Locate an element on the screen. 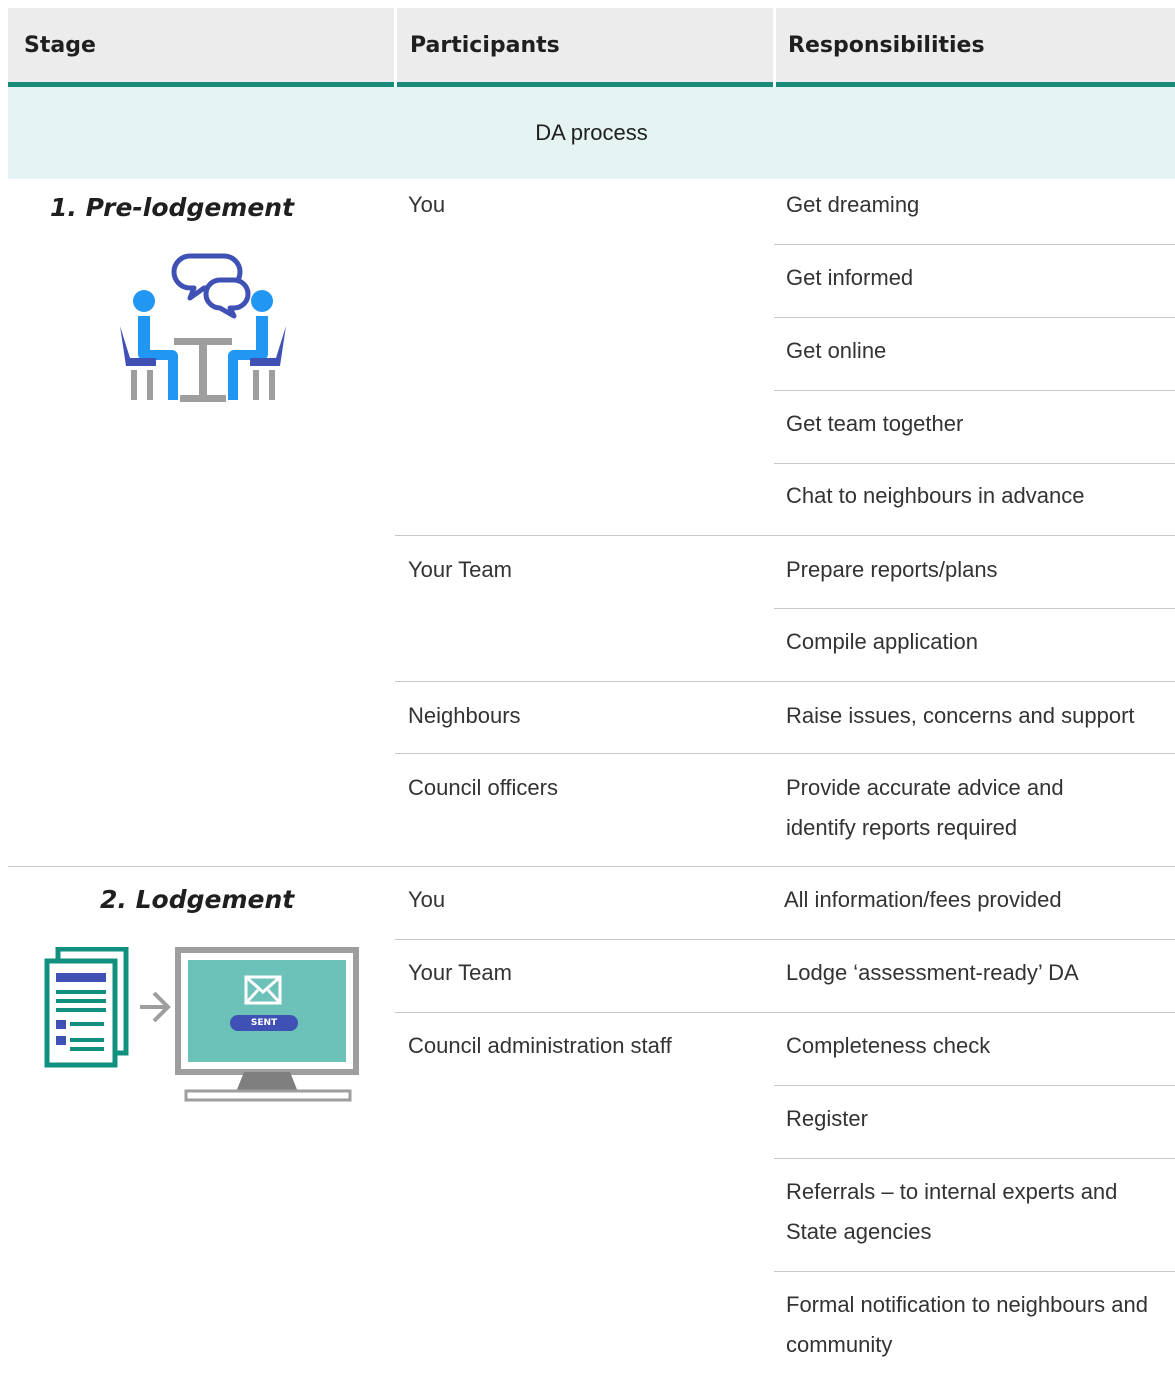  header-participants: Participants is located at coordinates (485, 45).